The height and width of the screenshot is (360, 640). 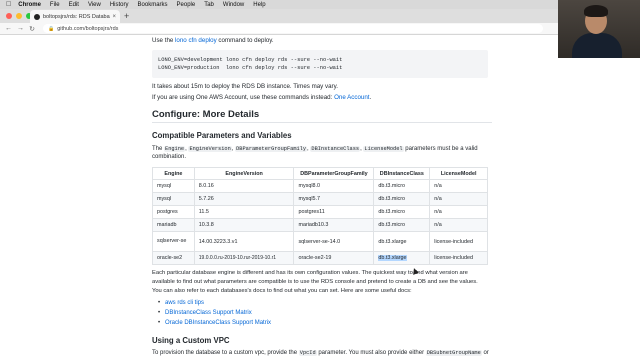 I want to click on cell-engine-version: 5.7.26, so click(x=244, y=199).